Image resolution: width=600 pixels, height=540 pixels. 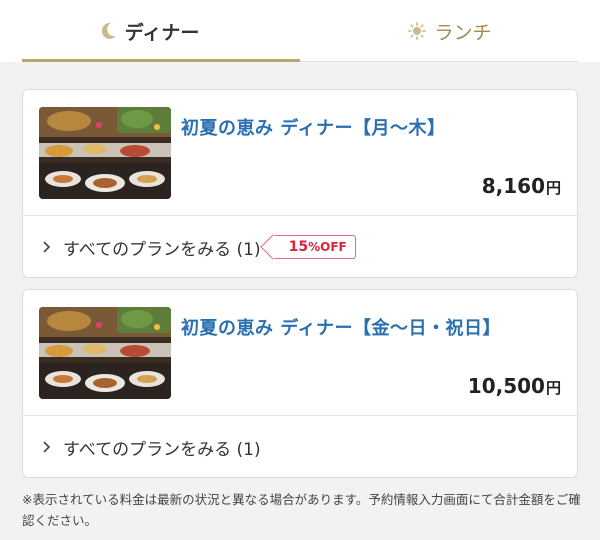 I want to click on discount-badge: 15 %OFF, so click(x=314, y=247).